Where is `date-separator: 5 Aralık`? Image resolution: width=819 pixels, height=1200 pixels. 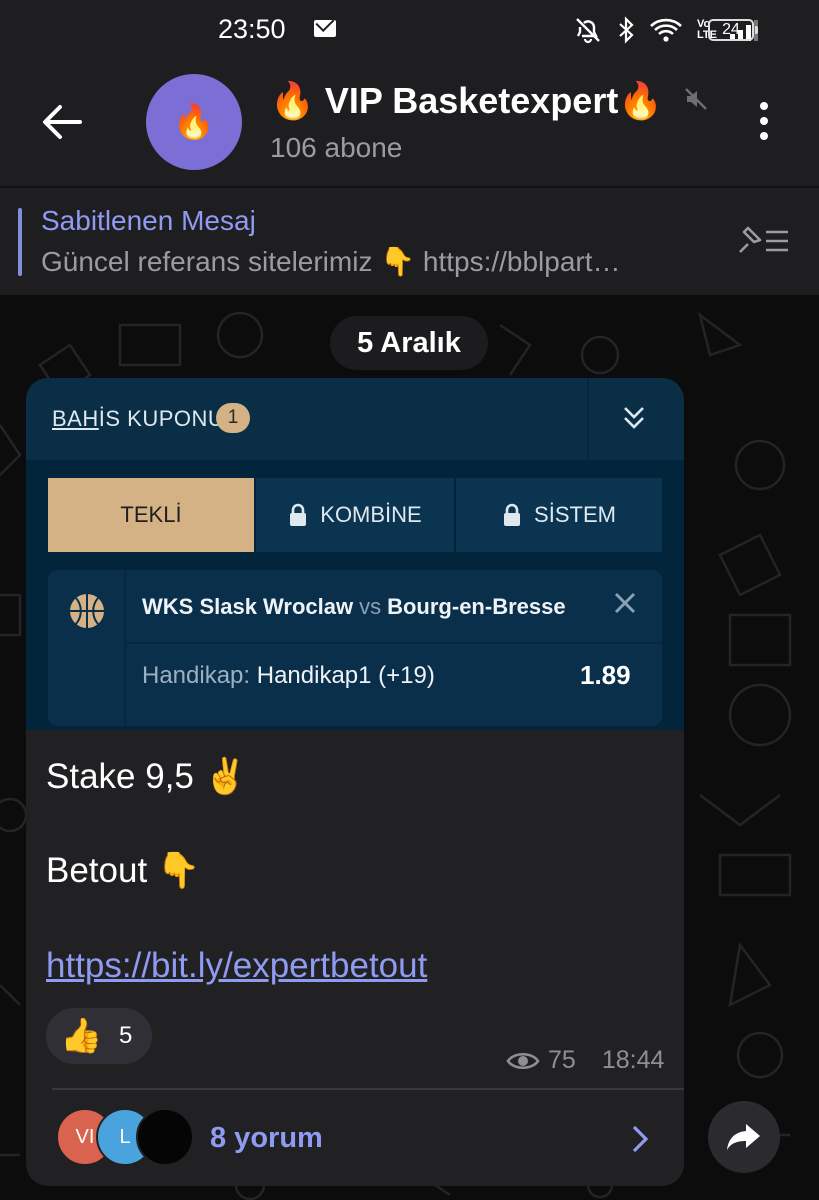 date-separator: 5 Aralık is located at coordinates (409, 343).